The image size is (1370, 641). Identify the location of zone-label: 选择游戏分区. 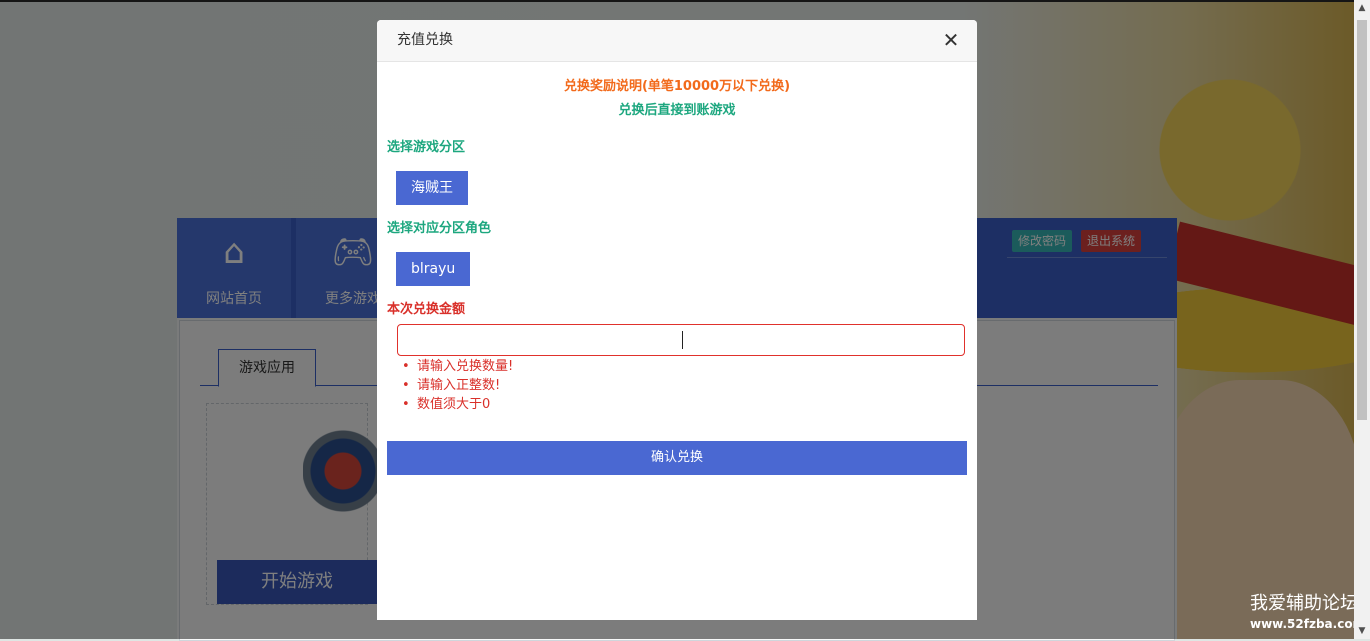
(426, 147).